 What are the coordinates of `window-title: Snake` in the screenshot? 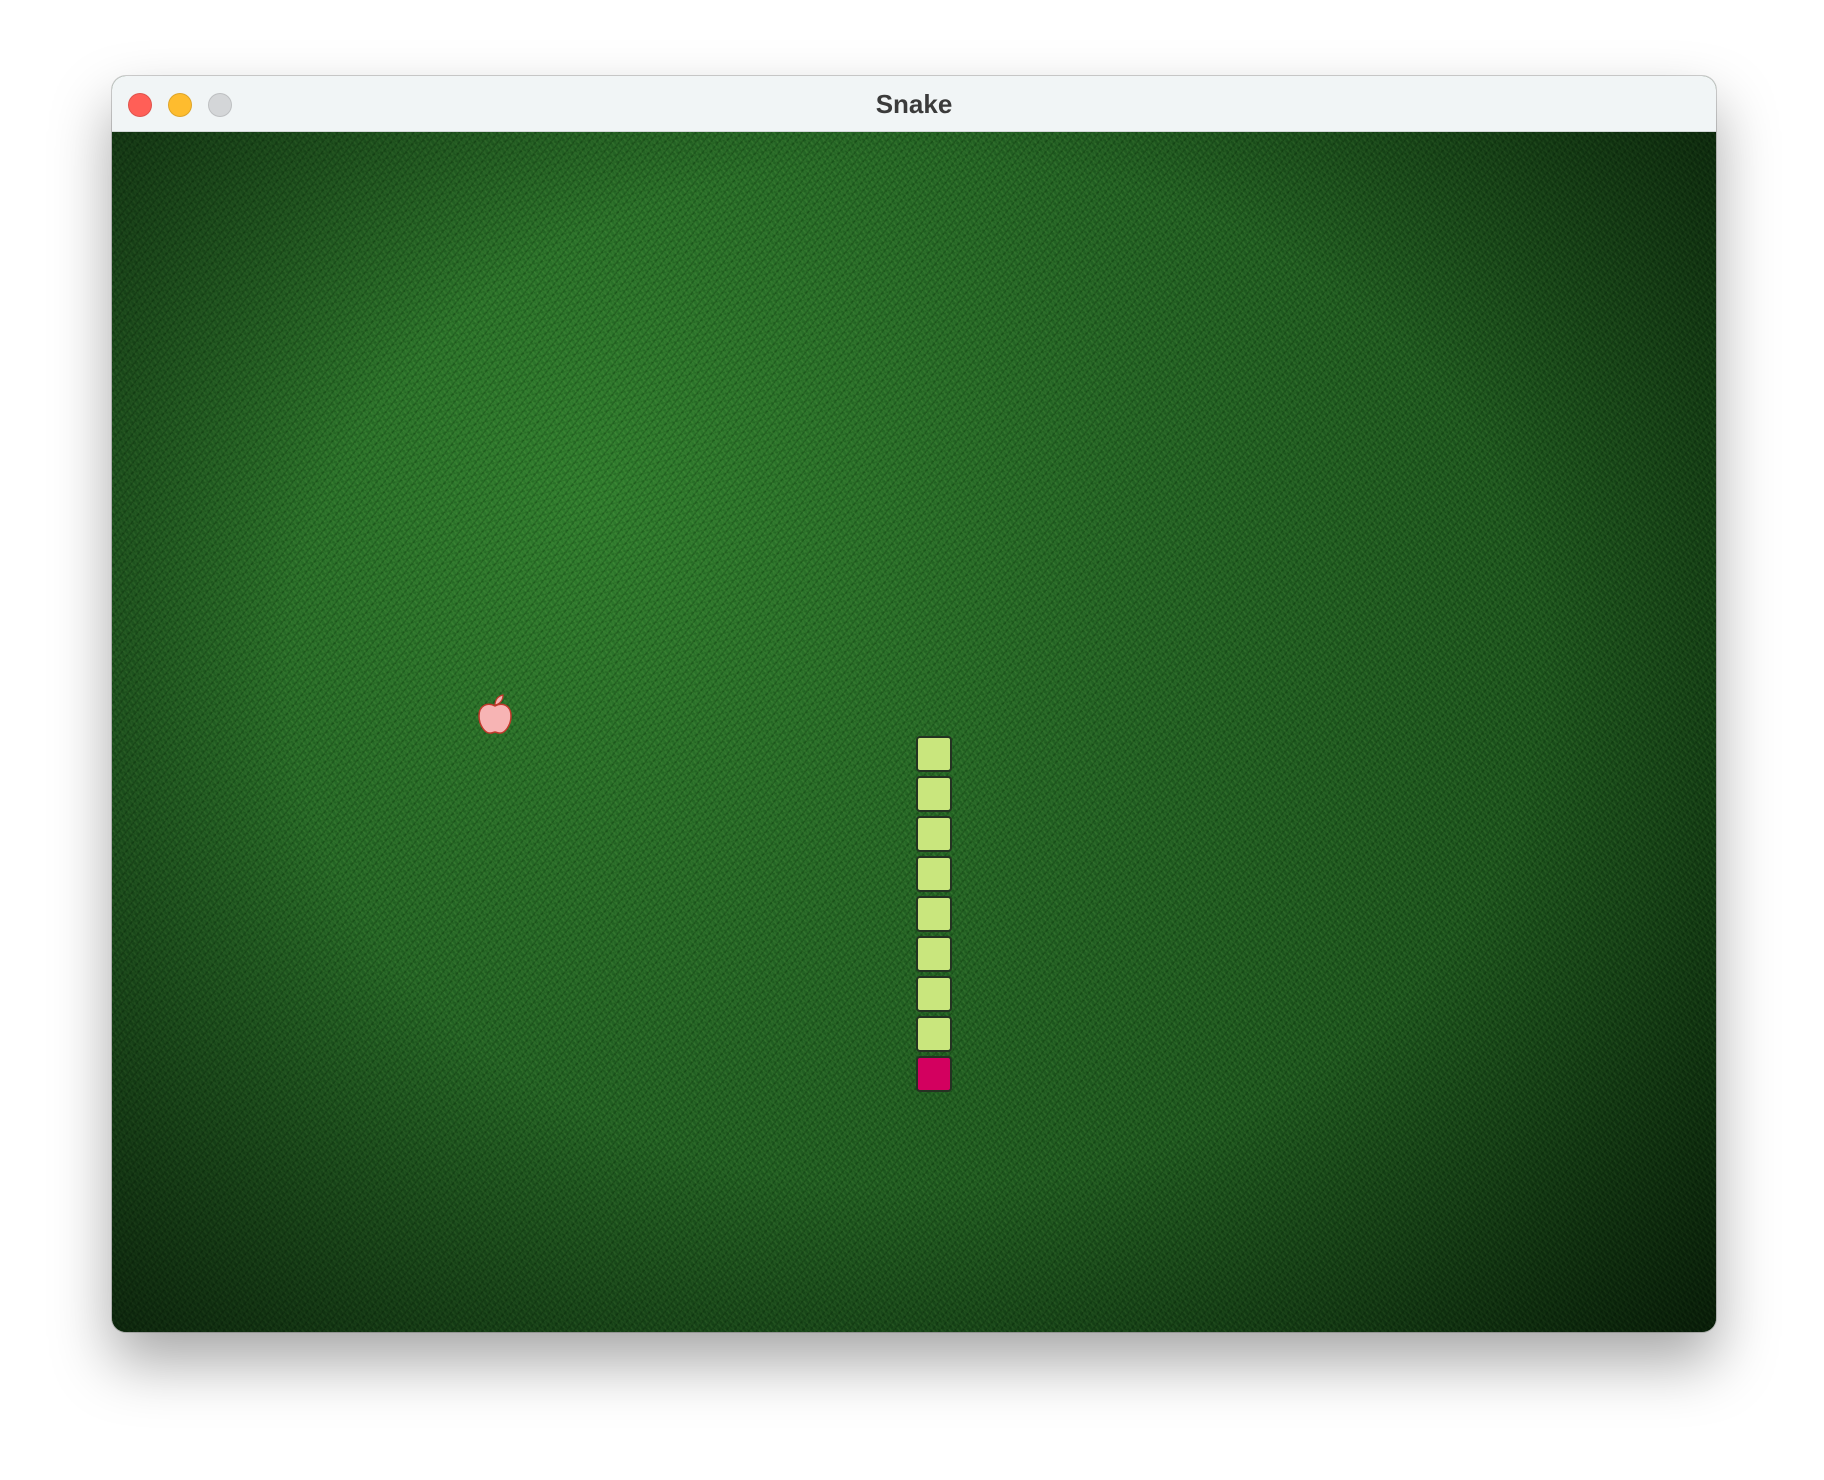 It's located at (914, 104).